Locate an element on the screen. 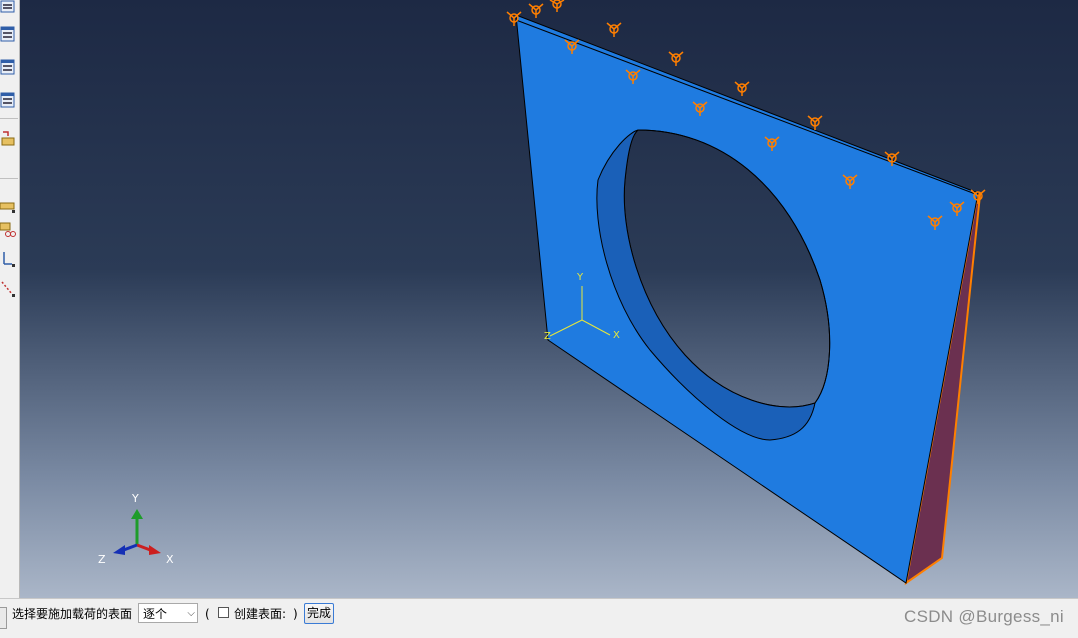 This screenshot has height=638, width=1078. load-manager-icon is located at coordinates (8, 9).